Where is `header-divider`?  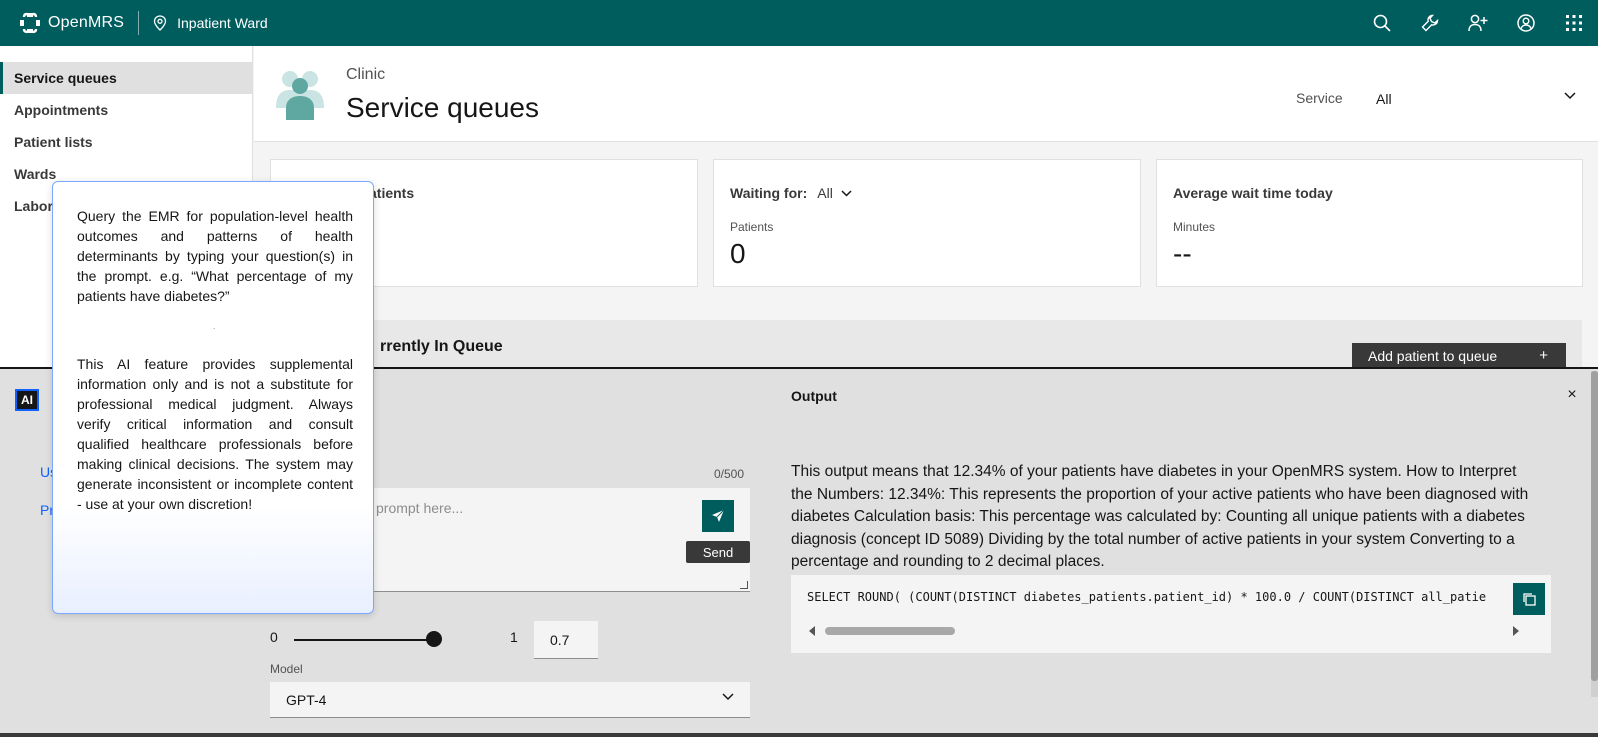
header-divider is located at coordinates (139, 23).